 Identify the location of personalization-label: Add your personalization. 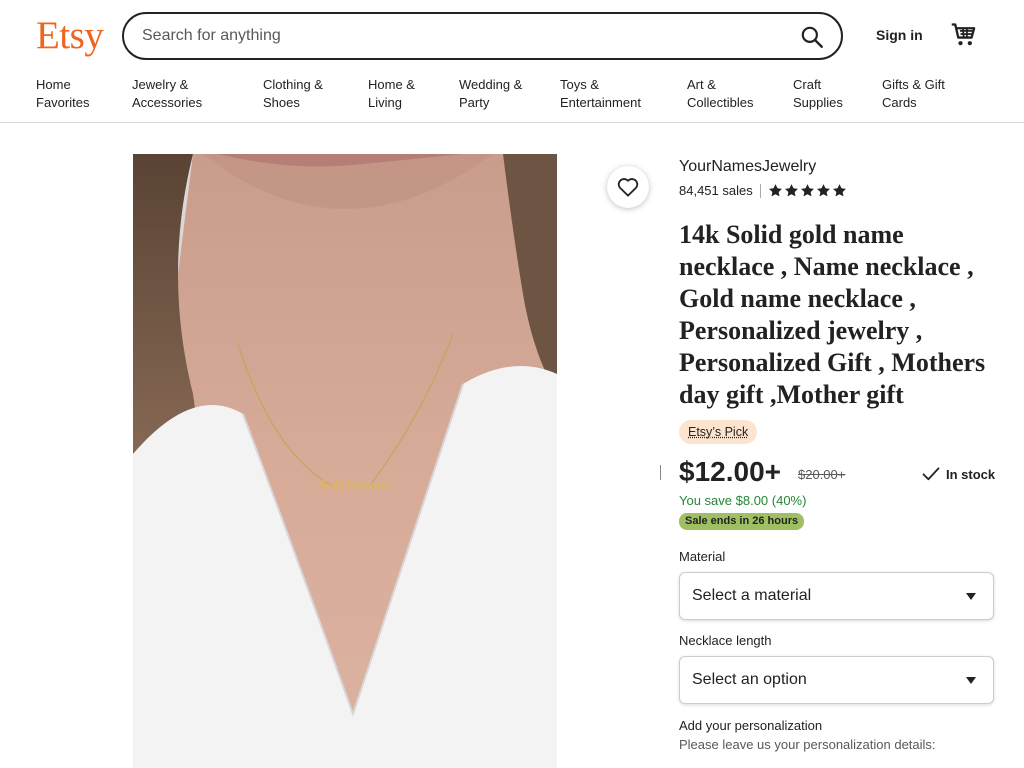
(751, 725).